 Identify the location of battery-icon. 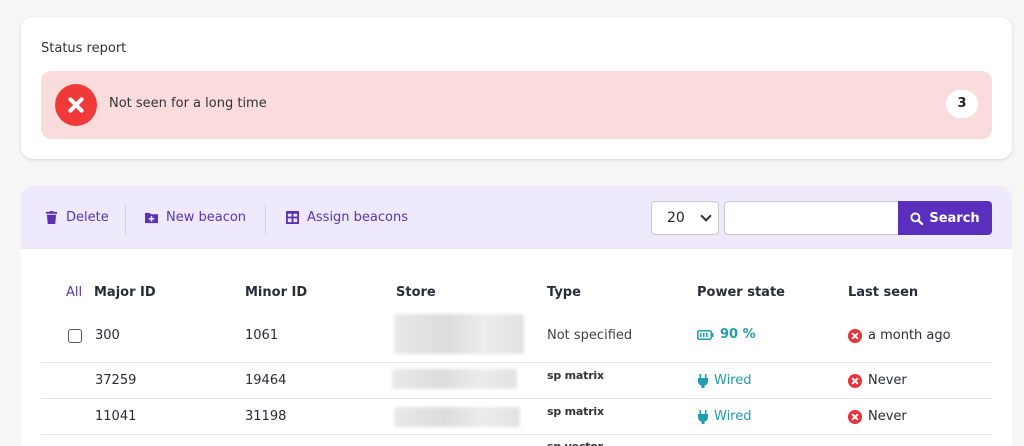
(705, 334).